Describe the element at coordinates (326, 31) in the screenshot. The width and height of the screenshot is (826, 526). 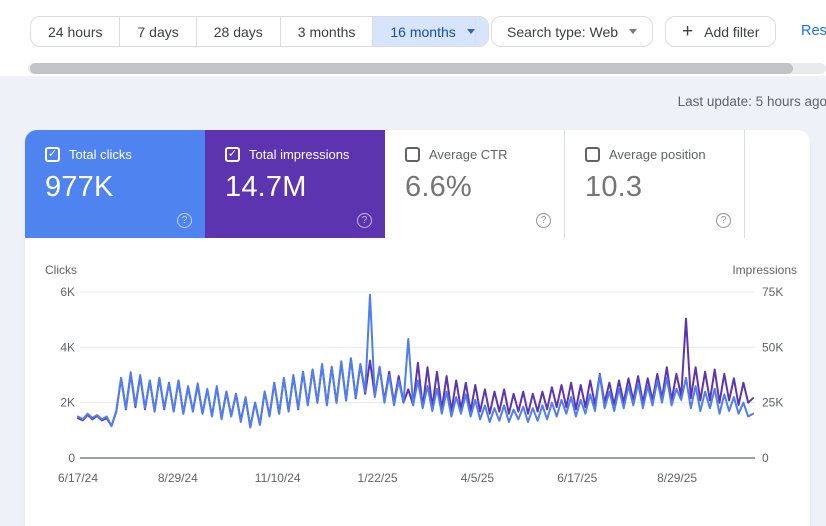
I see `range-button-3-months: 3 months` at that location.